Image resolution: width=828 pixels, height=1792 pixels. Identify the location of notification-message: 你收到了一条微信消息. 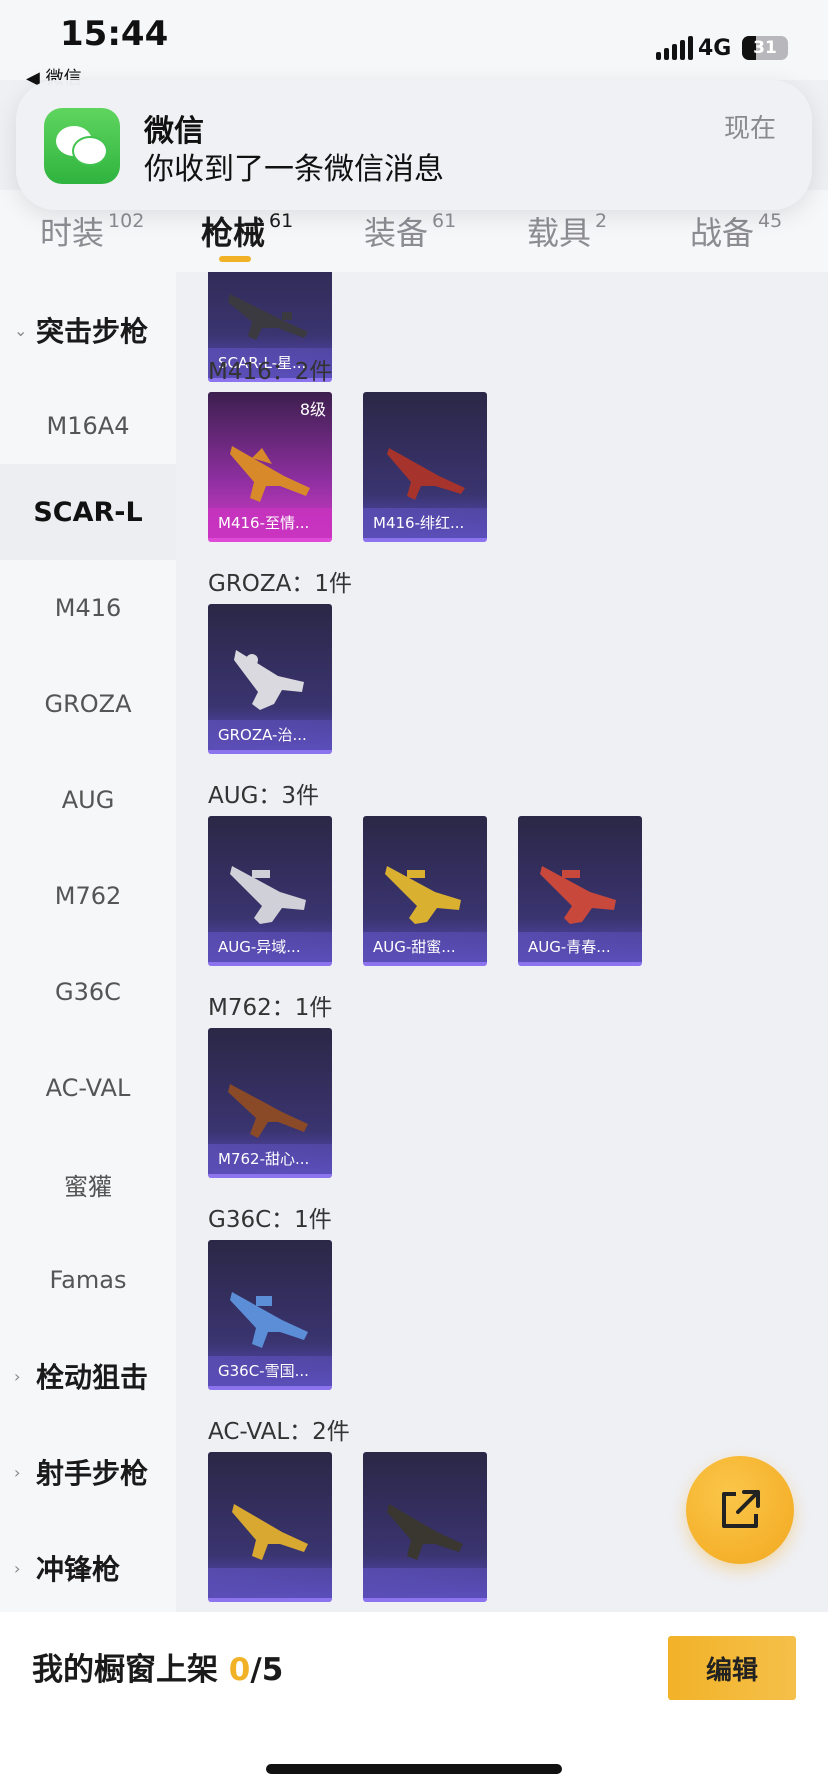
(294, 169).